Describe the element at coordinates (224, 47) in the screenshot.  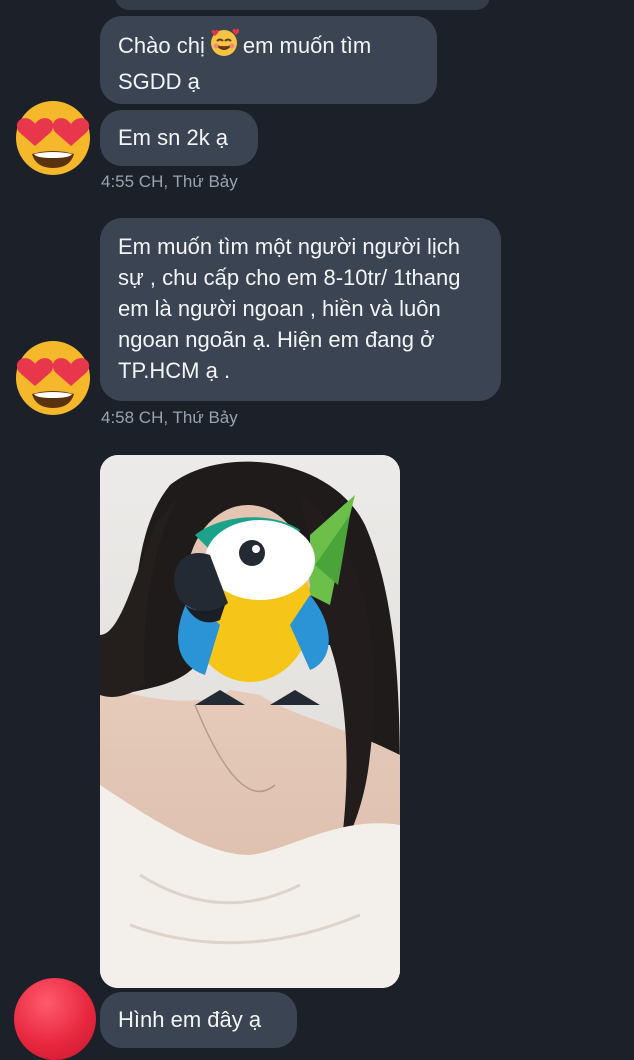
I see `smiling-face-with-hearts-icon` at that location.